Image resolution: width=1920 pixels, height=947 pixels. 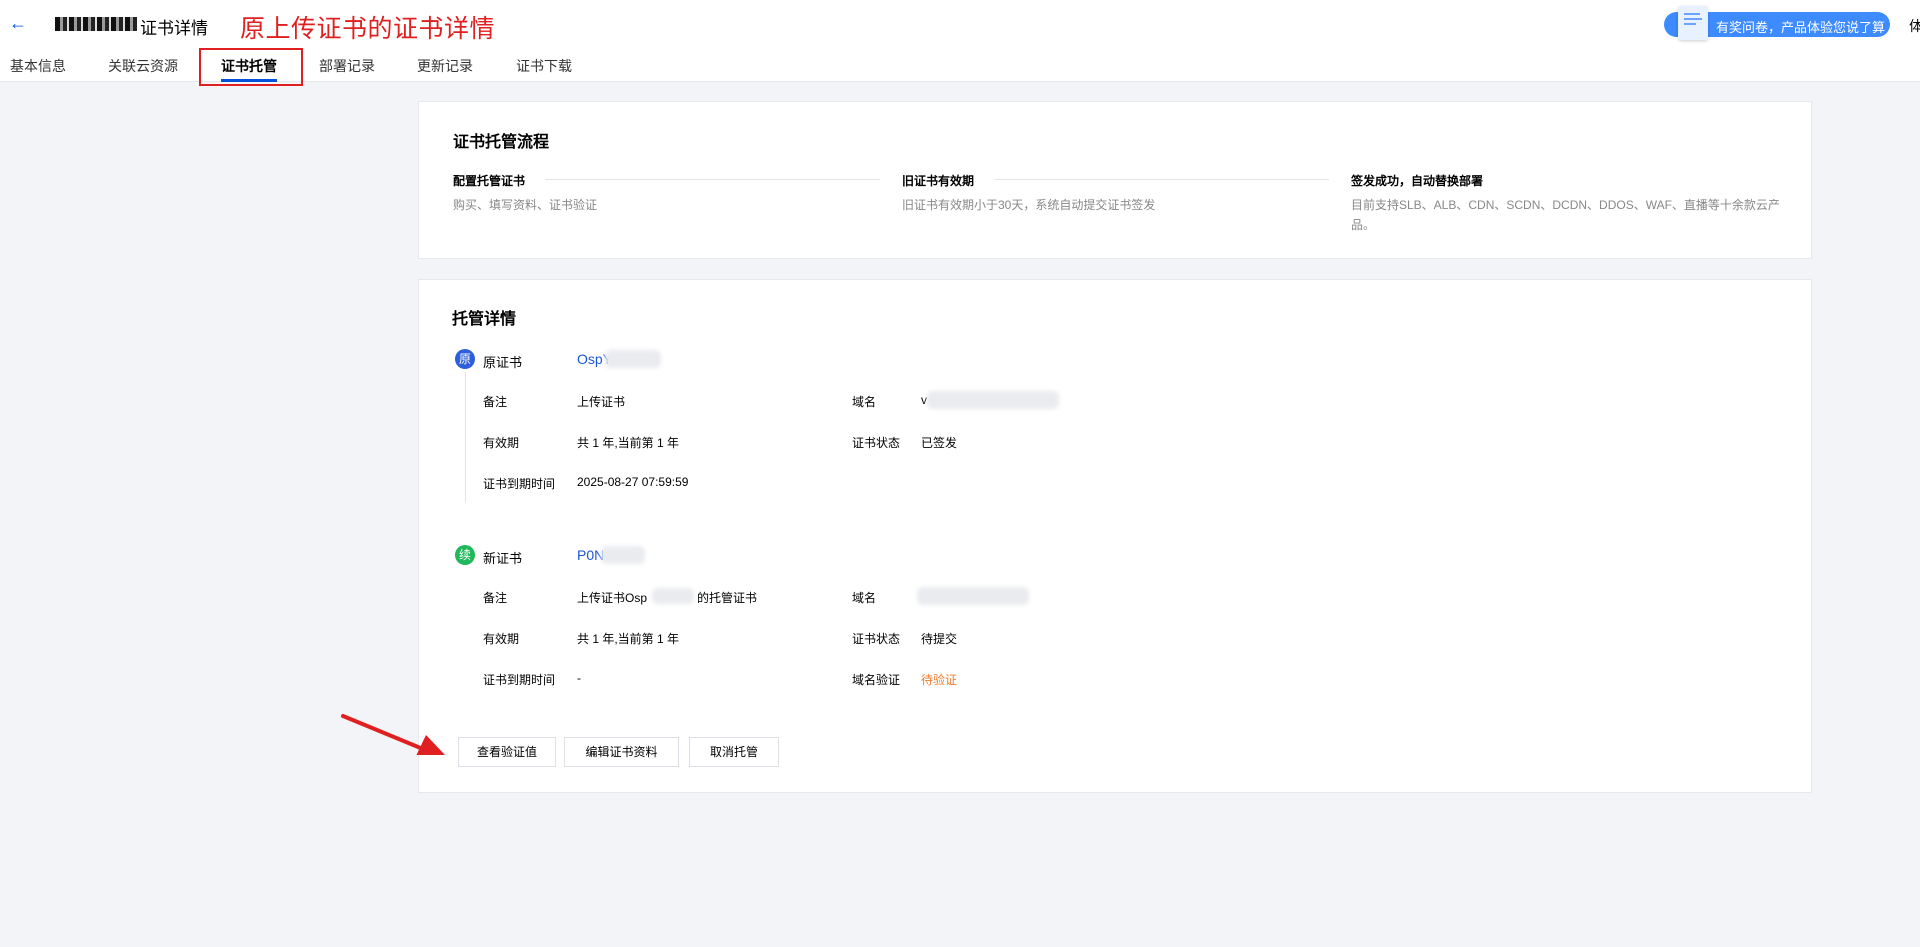 I want to click on timeline-line, so click(x=465, y=437).